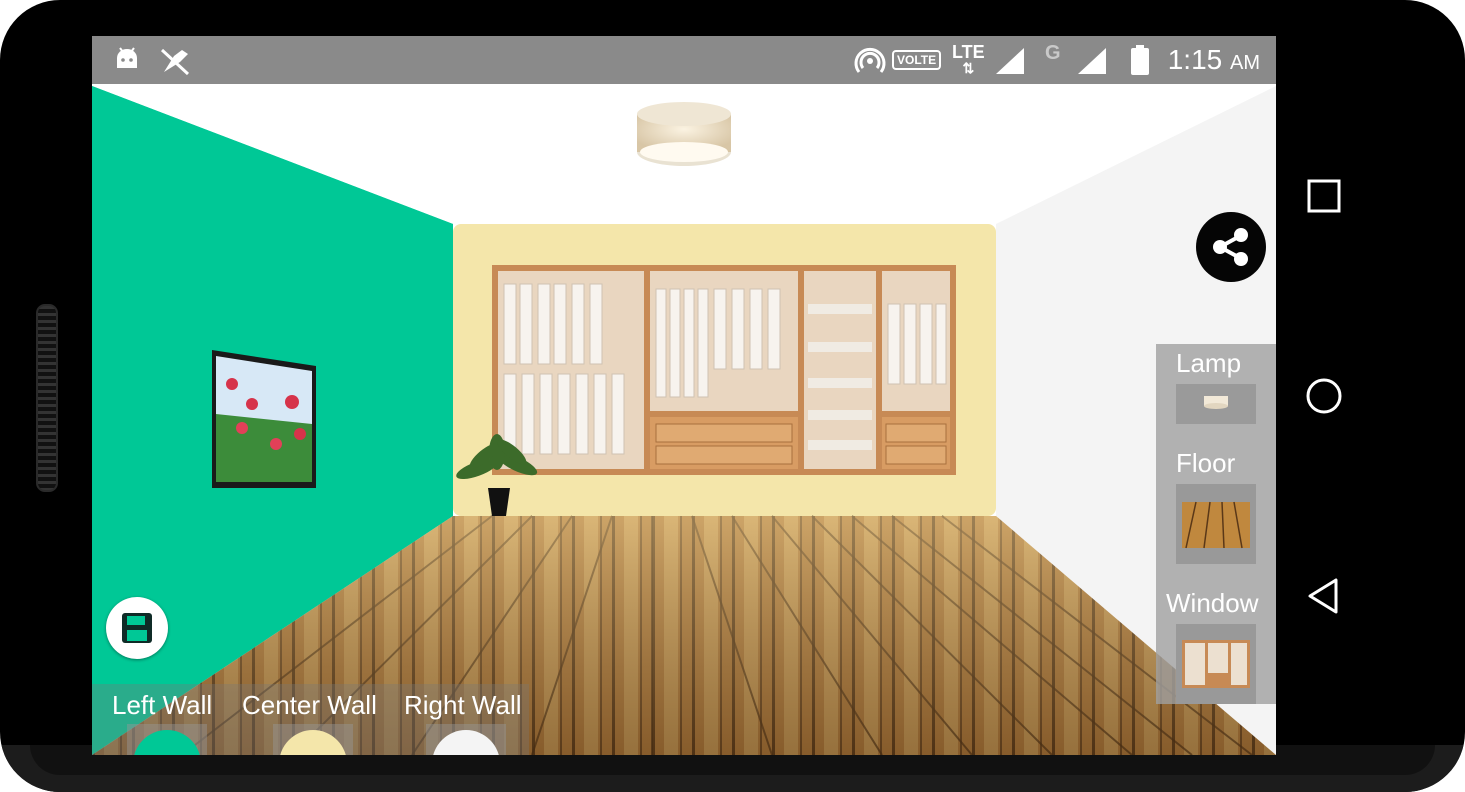 Image resolution: width=1465 pixels, height=792 pixels. I want to click on volte-indicator: VOLTE, so click(917, 60).